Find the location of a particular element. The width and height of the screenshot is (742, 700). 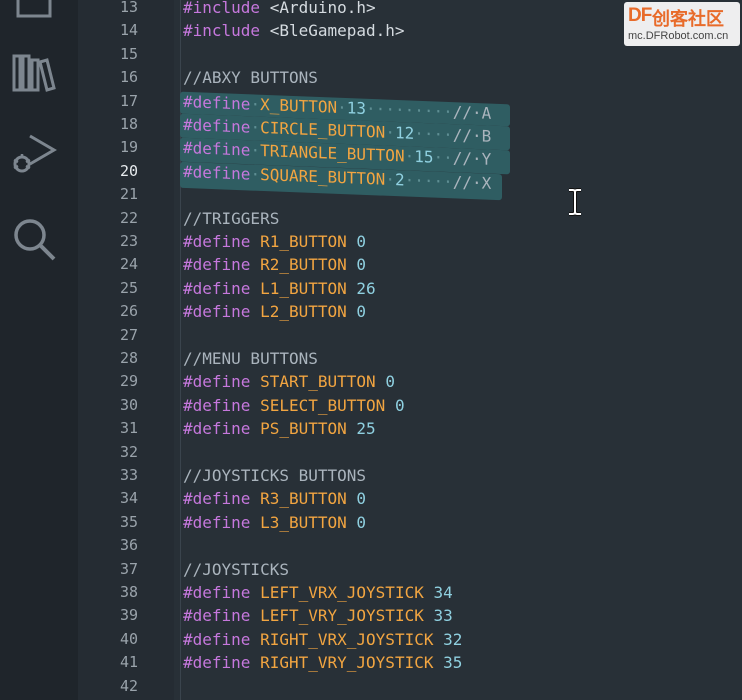

code-token: SELECT_BUTTON is located at coordinates (323, 405).